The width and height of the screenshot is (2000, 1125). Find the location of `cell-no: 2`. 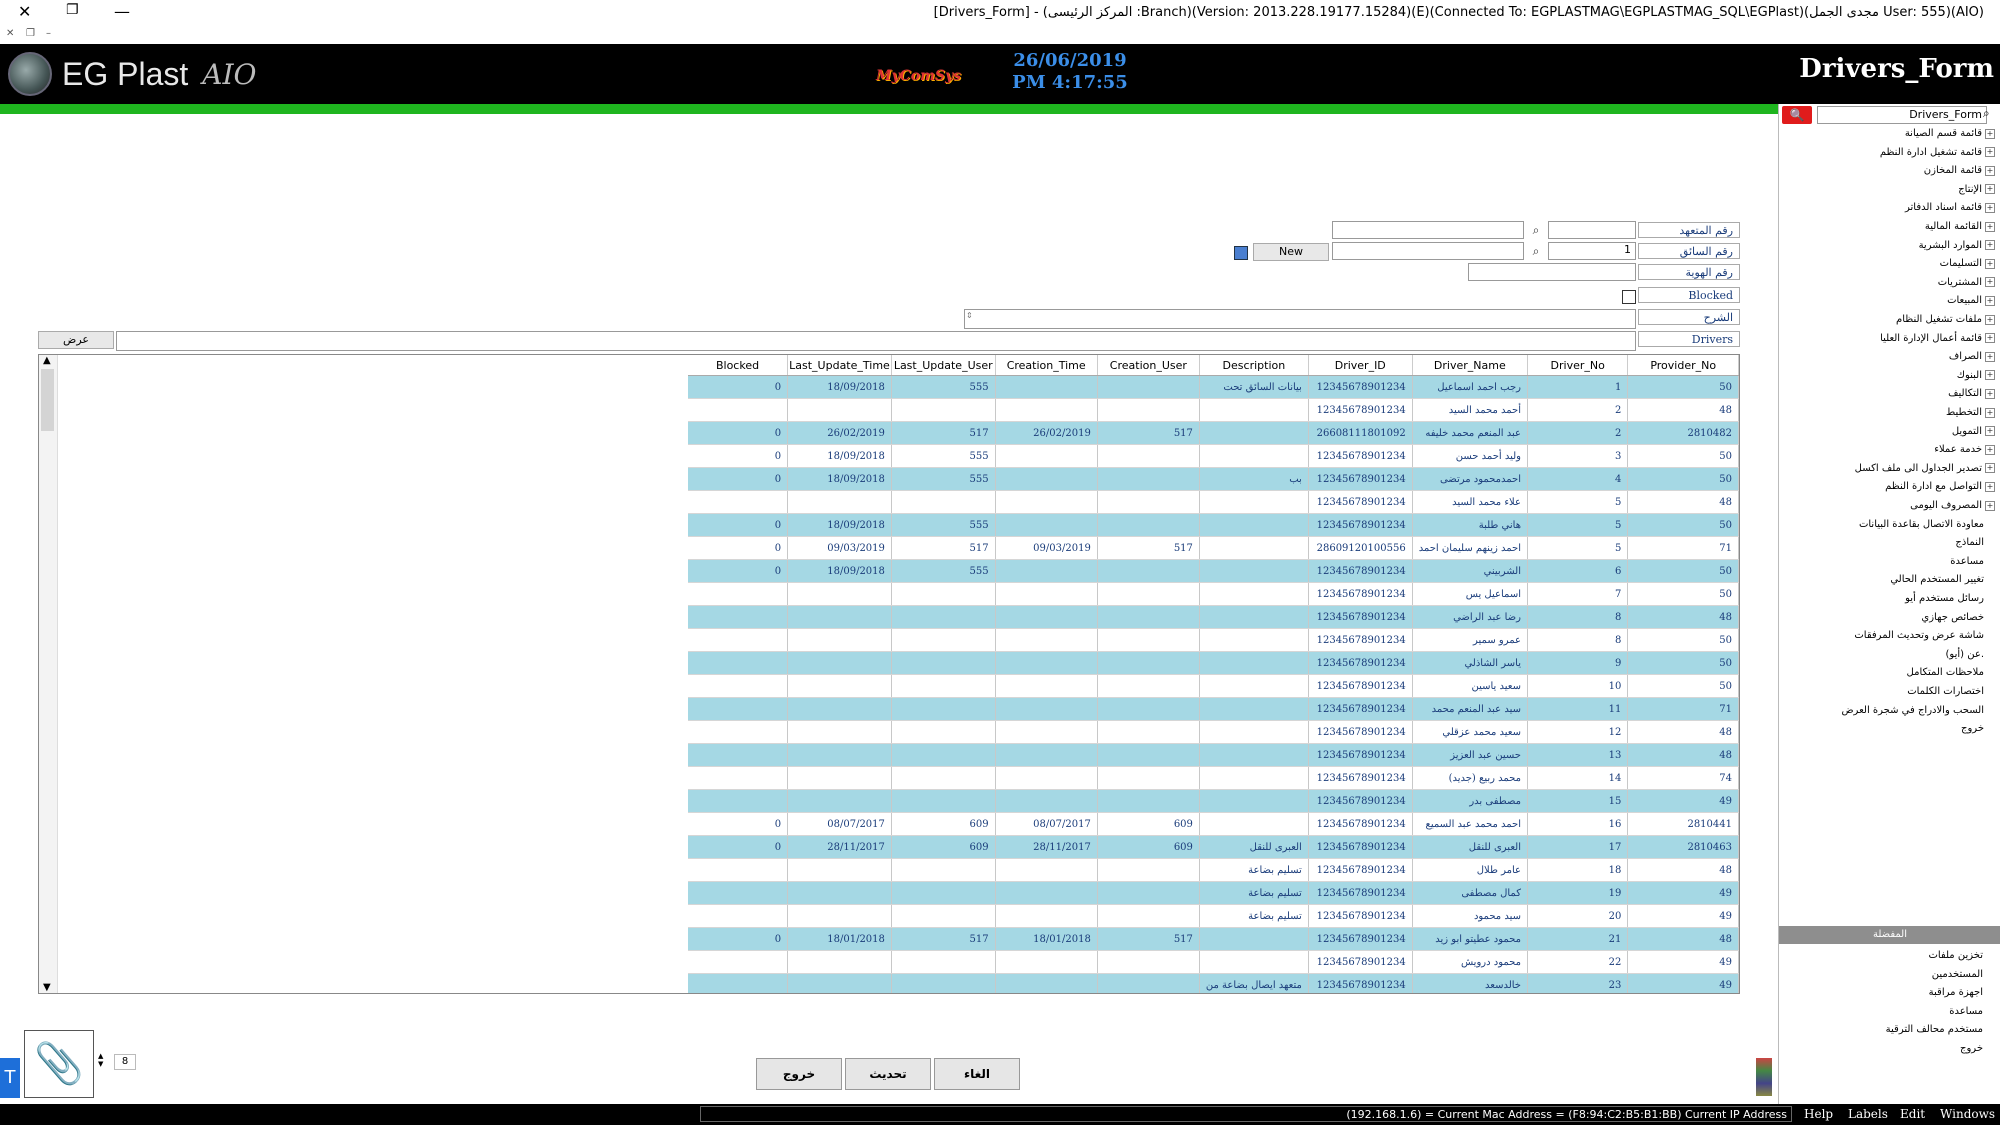

cell-no: 2 is located at coordinates (1578, 433).